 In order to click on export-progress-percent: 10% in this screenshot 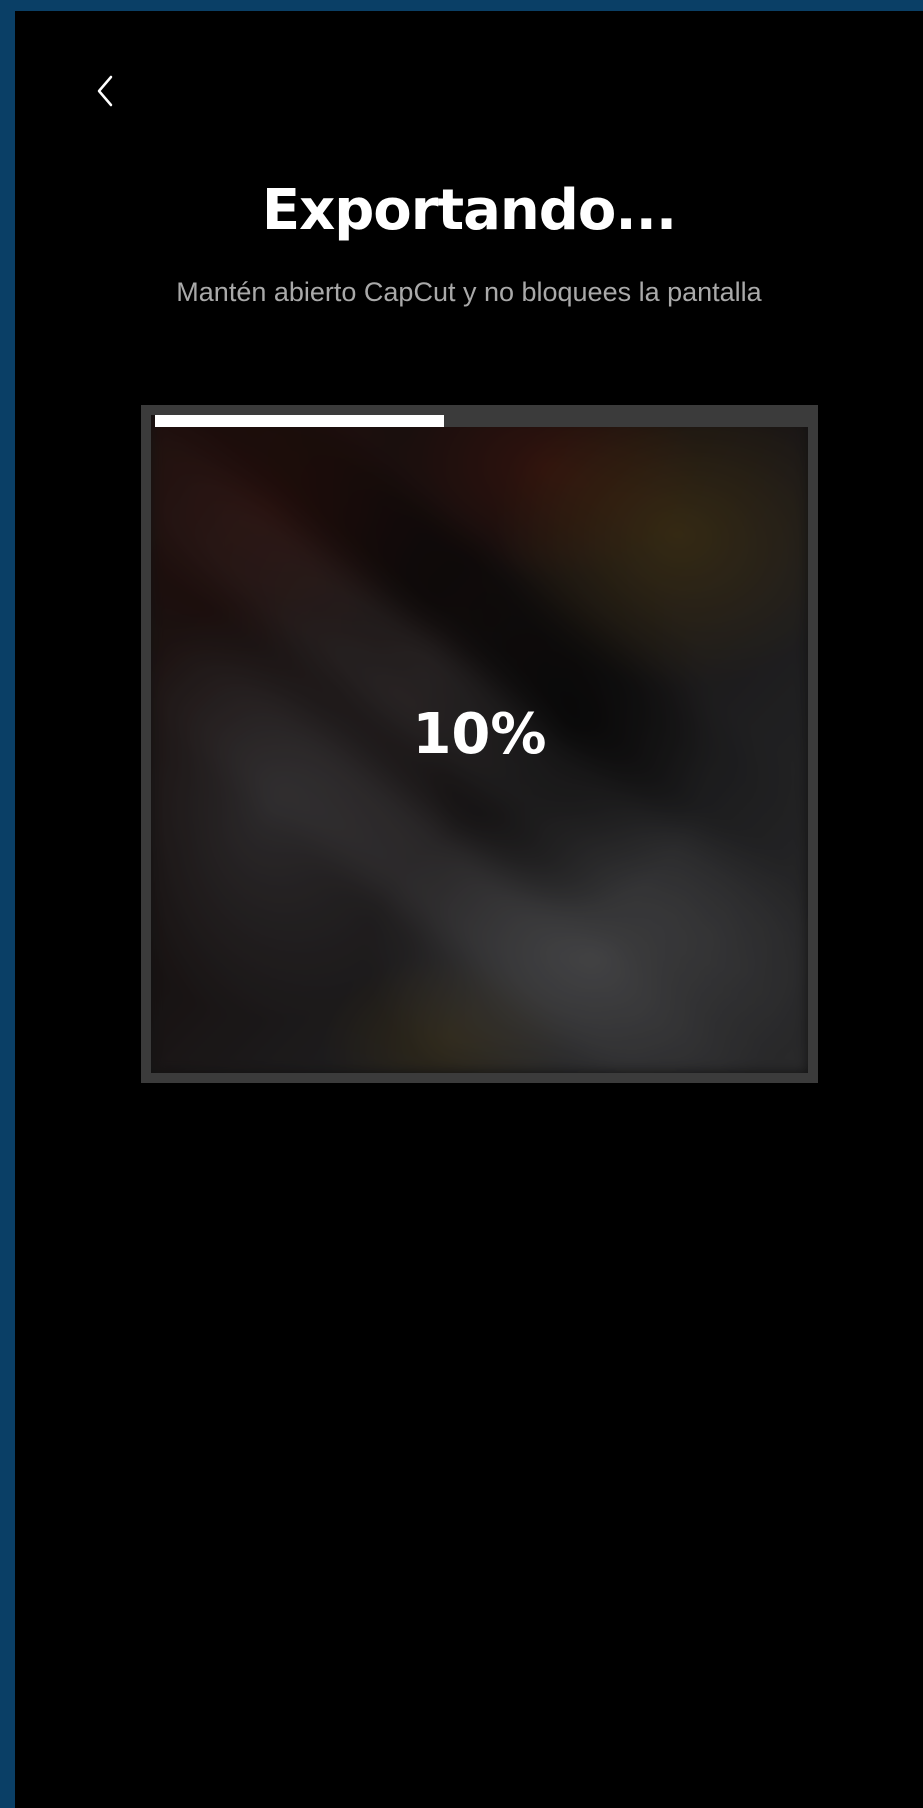, I will do `click(479, 734)`.